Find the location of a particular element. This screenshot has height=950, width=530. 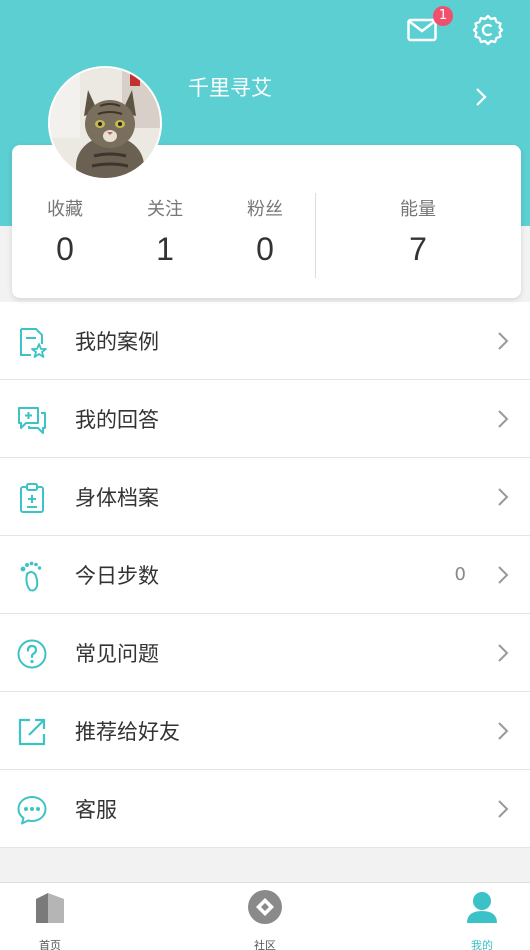

menu-item-faq: 常见问题 is located at coordinates (265, 653).